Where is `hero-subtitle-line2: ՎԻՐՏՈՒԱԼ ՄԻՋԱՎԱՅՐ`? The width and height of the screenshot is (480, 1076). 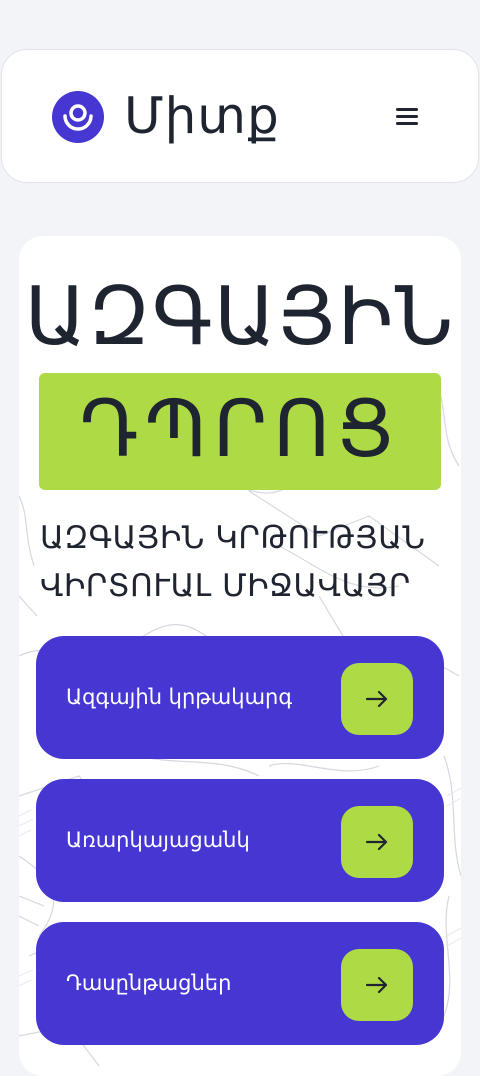
hero-subtitle-line2: ՎԻՐՏՈՒԱԼ ՄԻՋԱՎԱՅՐ is located at coordinates (225, 586).